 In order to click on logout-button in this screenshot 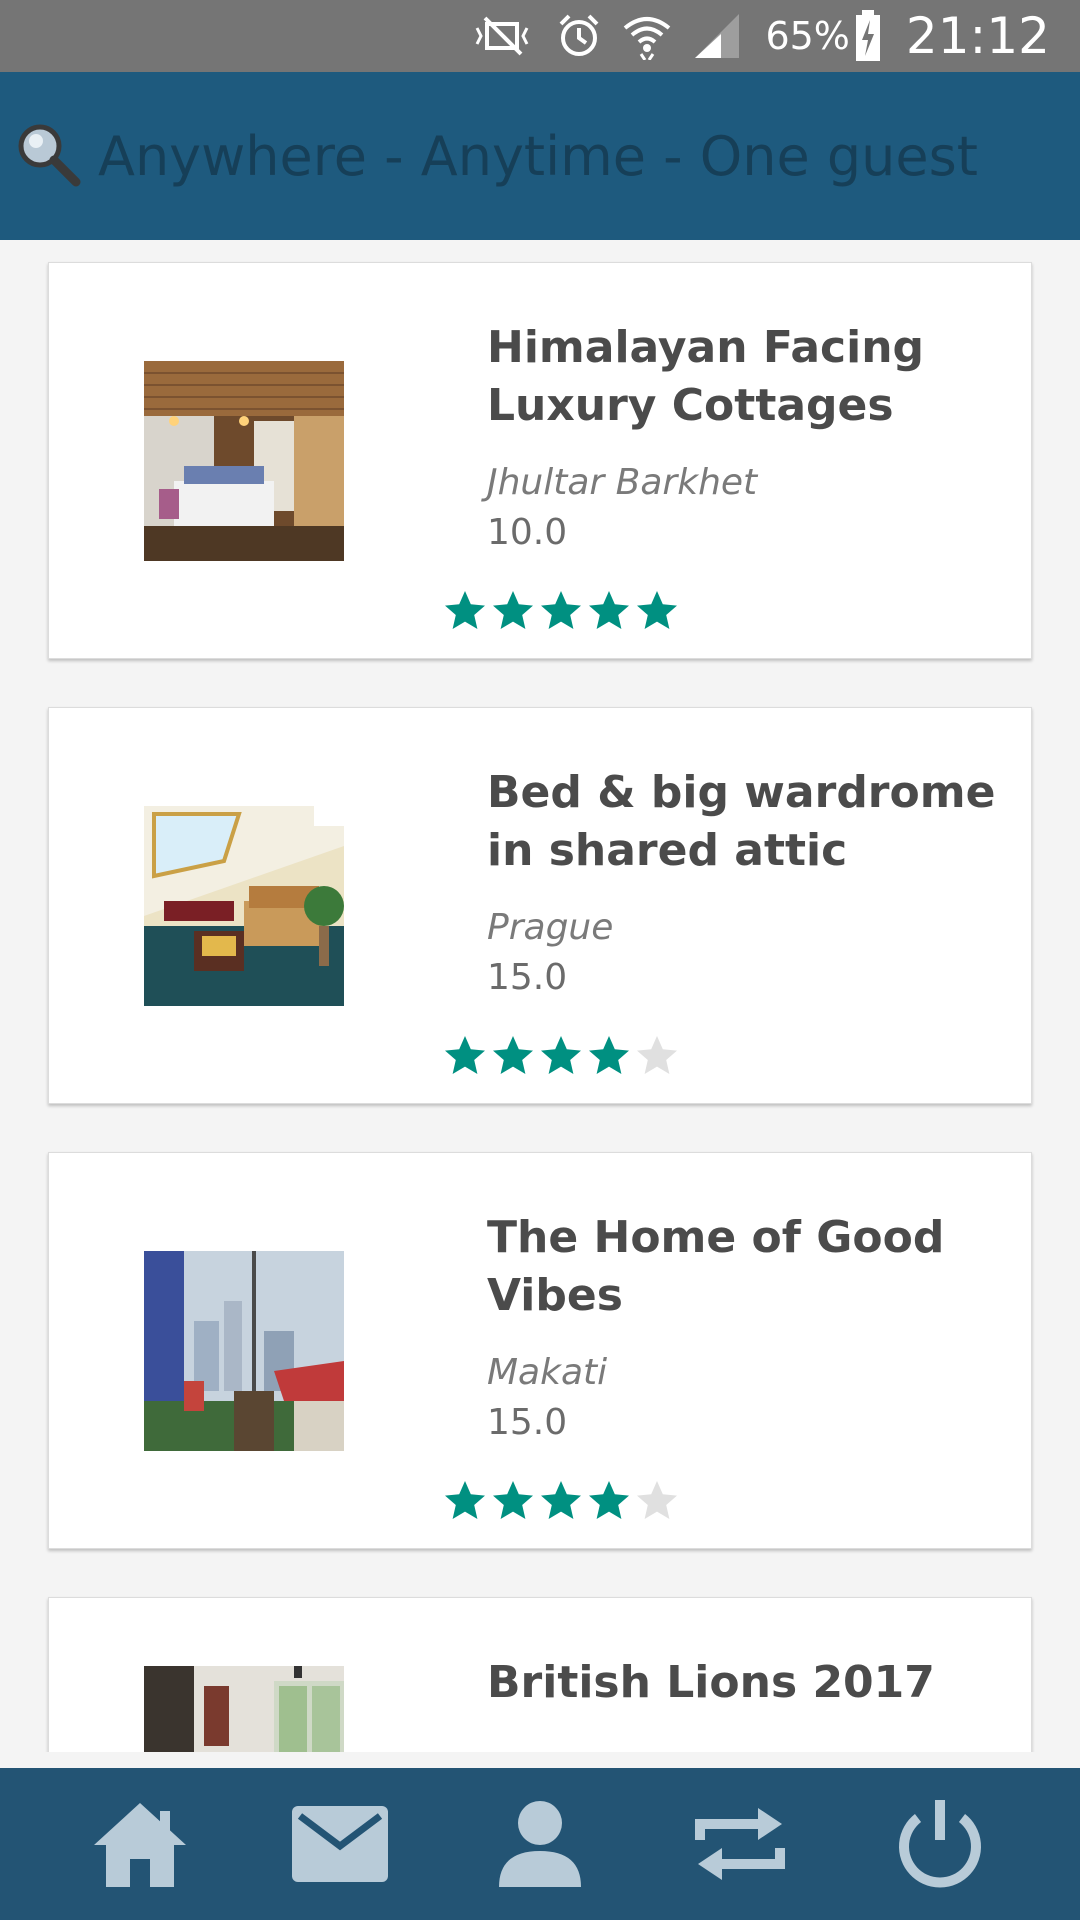, I will do `click(940, 1844)`.